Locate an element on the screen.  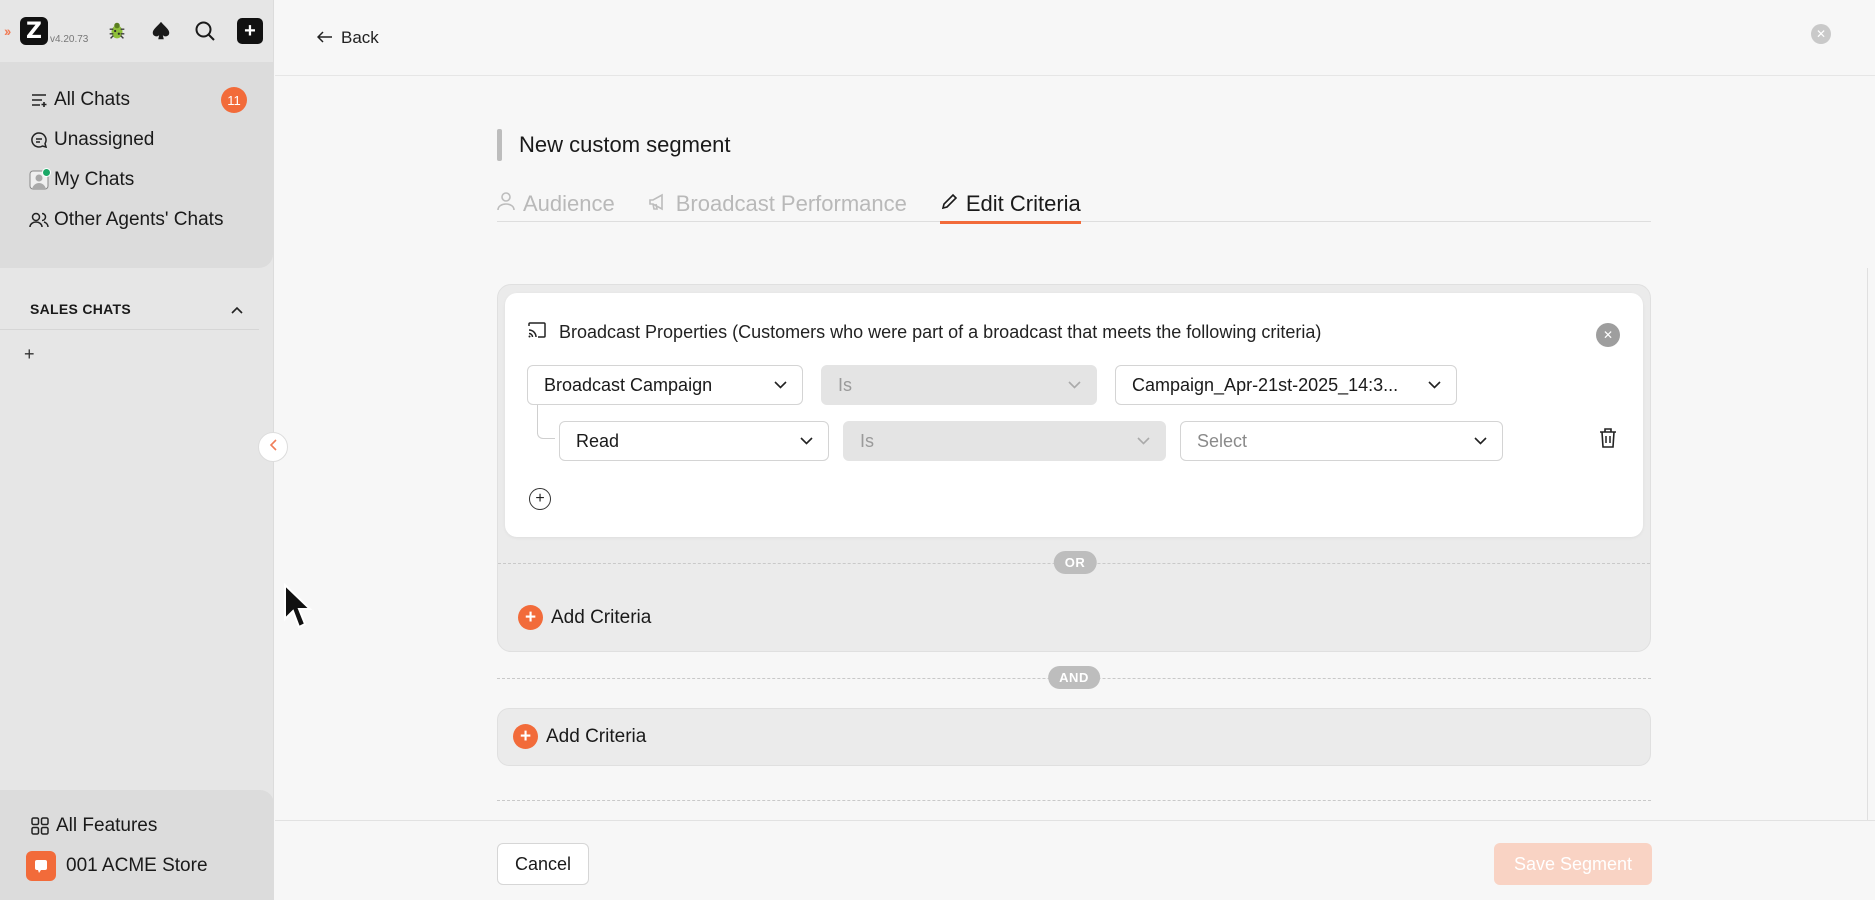
back-label: Back is located at coordinates (360, 37).